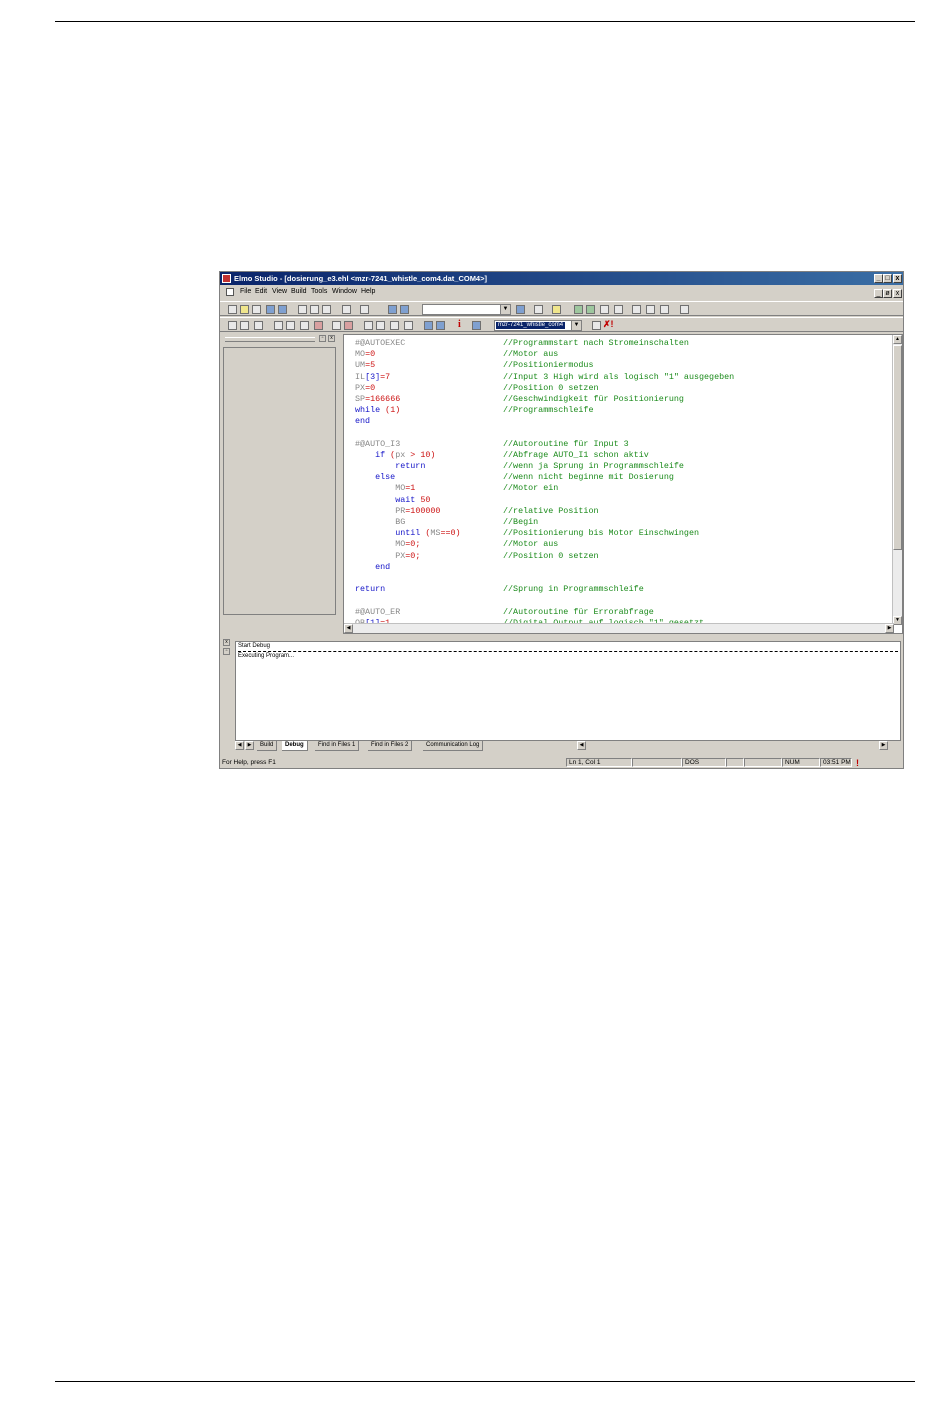 The height and width of the screenshot is (1408, 950). I want to click on code-token: until, so click(388, 533).